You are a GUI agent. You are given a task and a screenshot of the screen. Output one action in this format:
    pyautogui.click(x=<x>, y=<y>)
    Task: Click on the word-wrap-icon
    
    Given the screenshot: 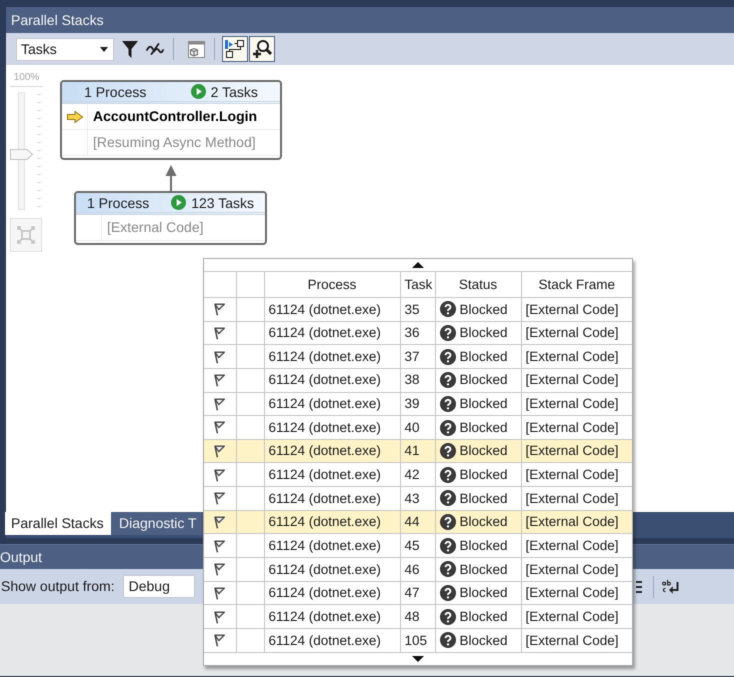 What is the action you would take?
    pyautogui.click(x=671, y=586)
    